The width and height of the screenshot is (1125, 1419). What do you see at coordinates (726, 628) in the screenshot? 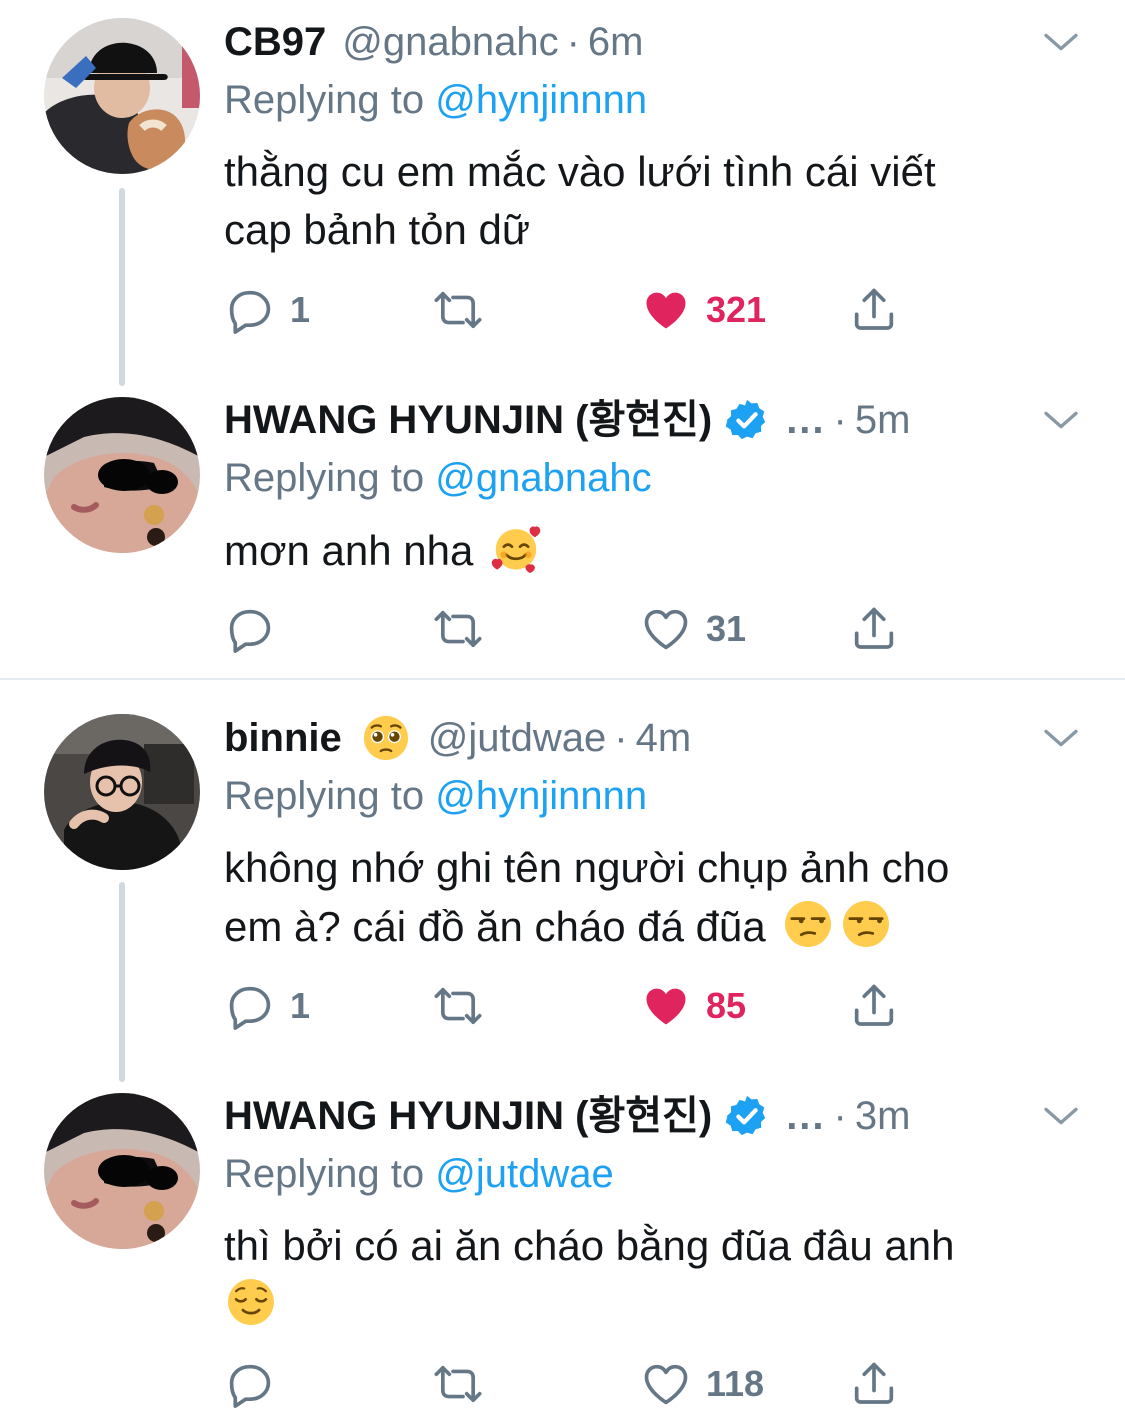
I see `like-count: 31` at bounding box center [726, 628].